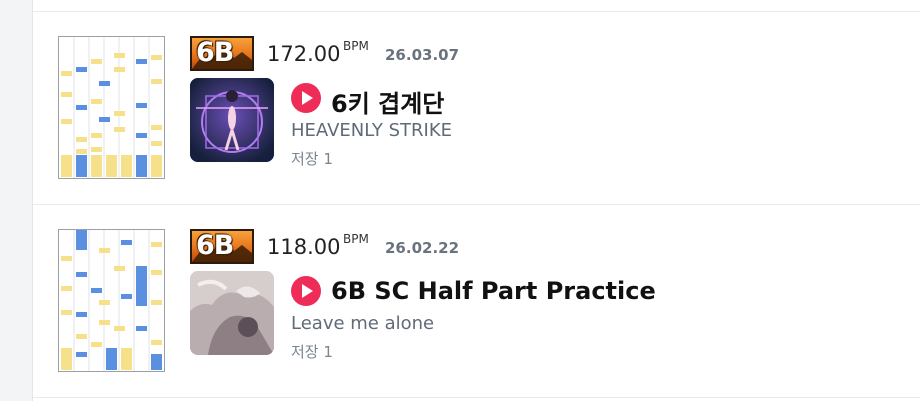 The height and width of the screenshot is (401, 920). Describe the element at coordinates (493, 291) in the screenshot. I see `chart-title: 6B SC Half Part Practice` at that location.